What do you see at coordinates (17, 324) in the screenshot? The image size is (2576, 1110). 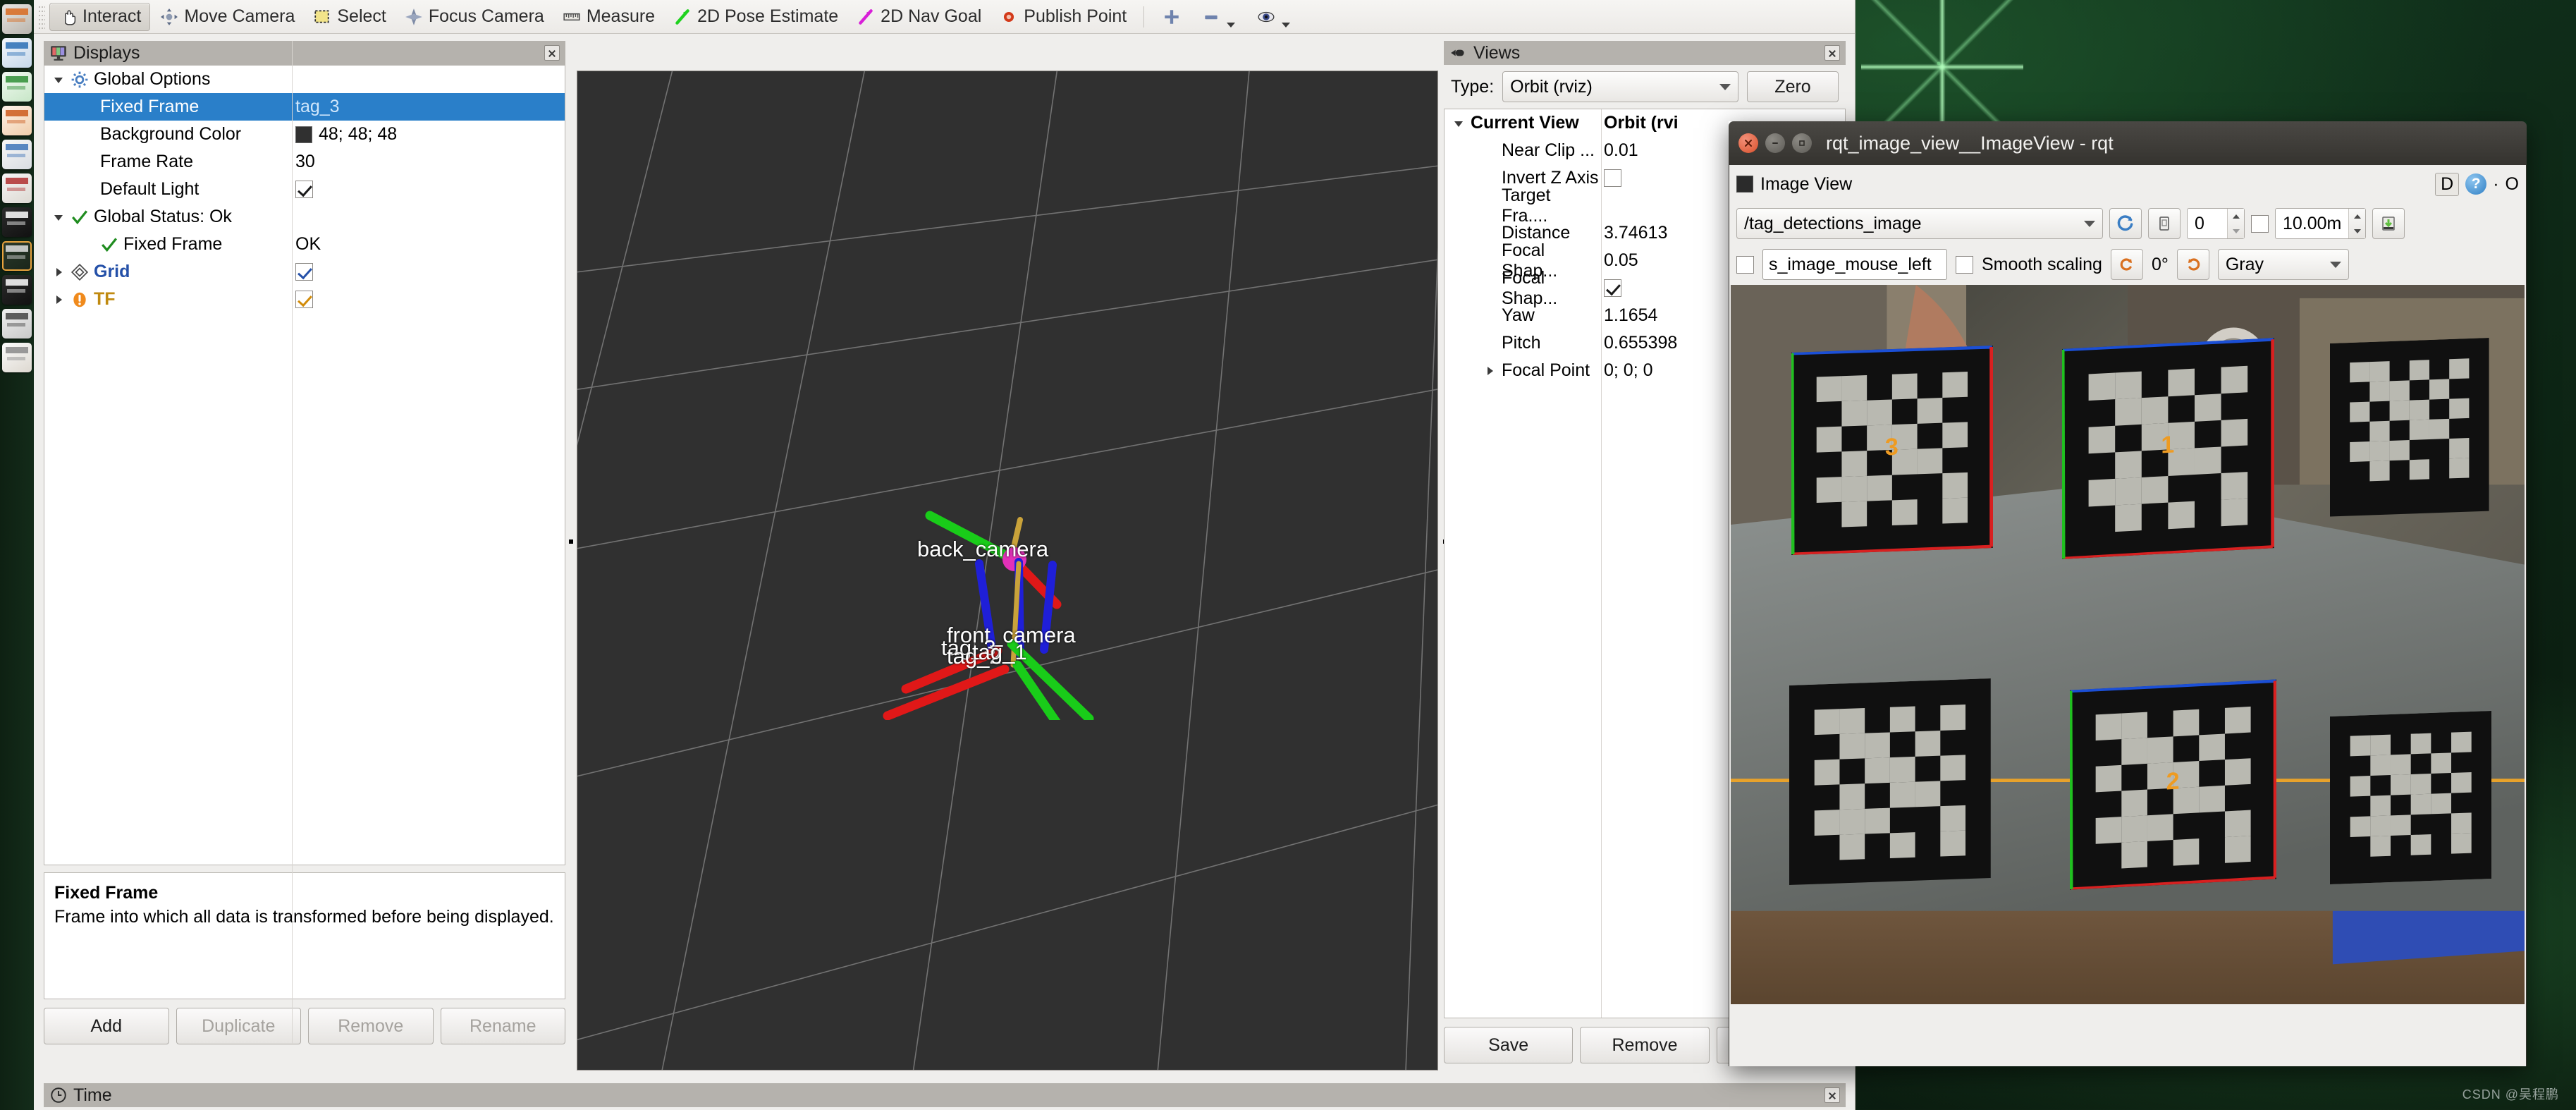 I see `rviz-icon` at bounding box center [17, 324].